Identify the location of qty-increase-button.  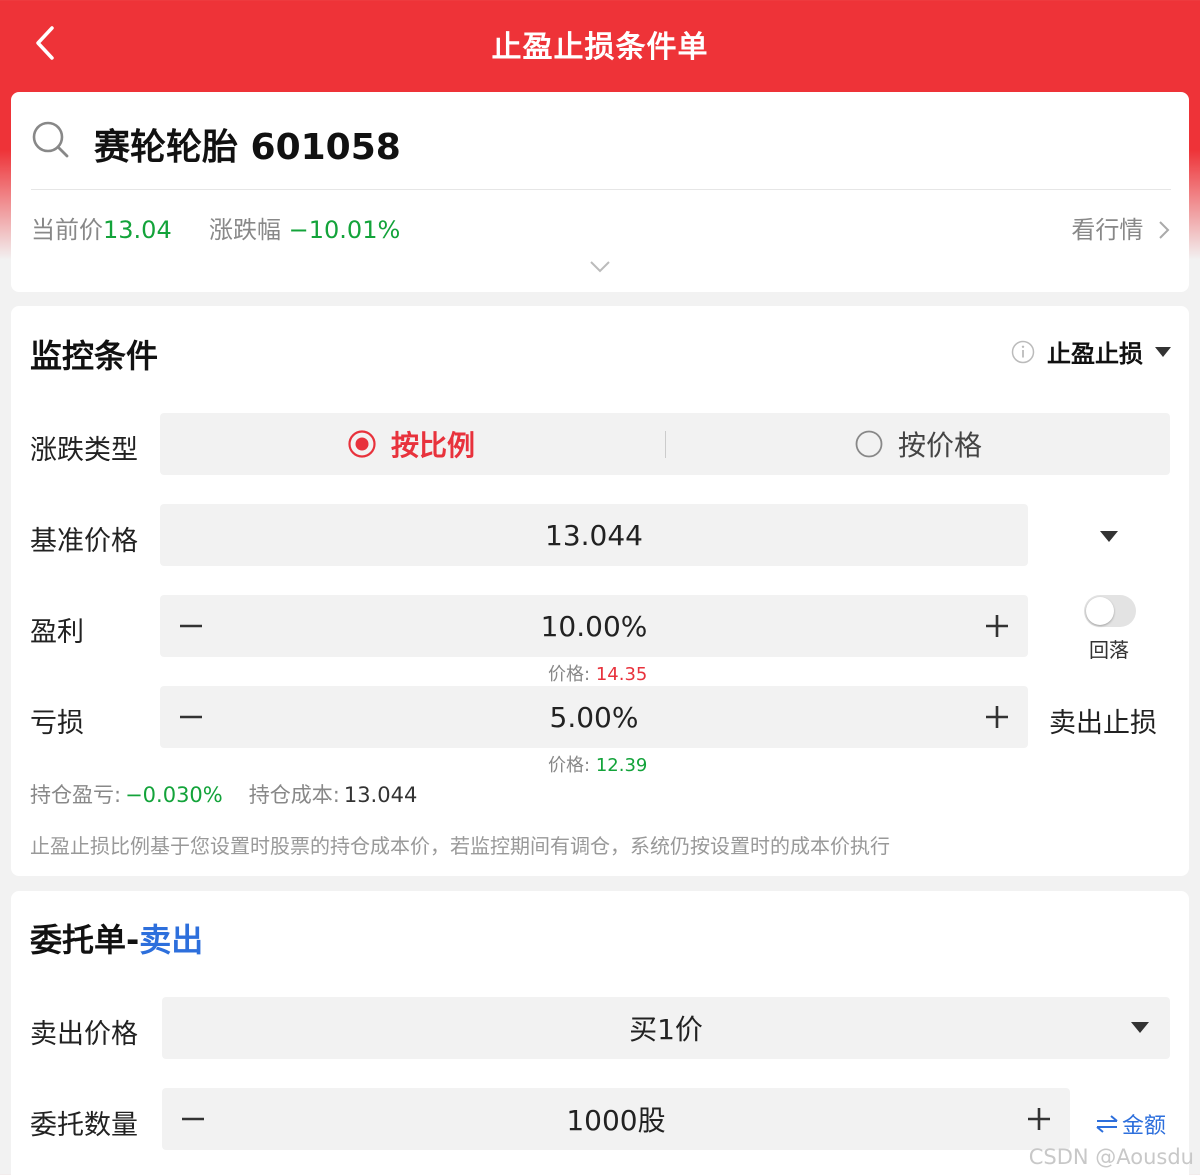
(1039, 1119).